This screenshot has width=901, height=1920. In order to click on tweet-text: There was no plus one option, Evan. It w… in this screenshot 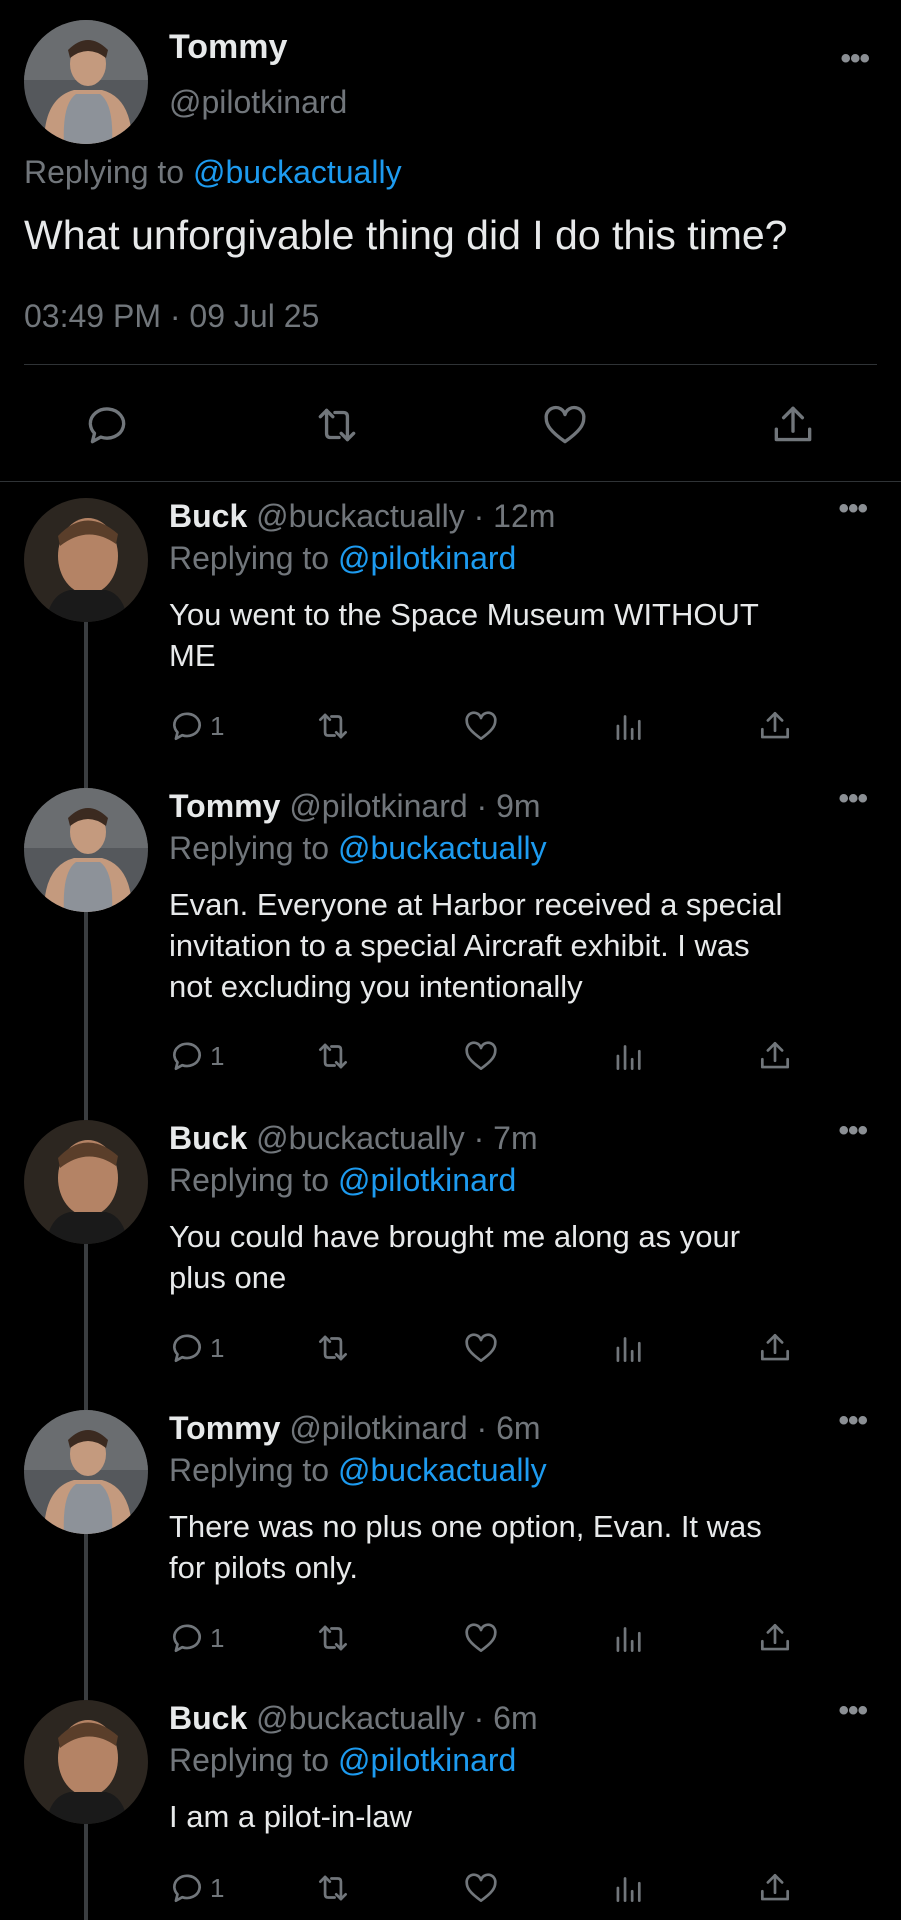, I will do `click(524, 1547)`.